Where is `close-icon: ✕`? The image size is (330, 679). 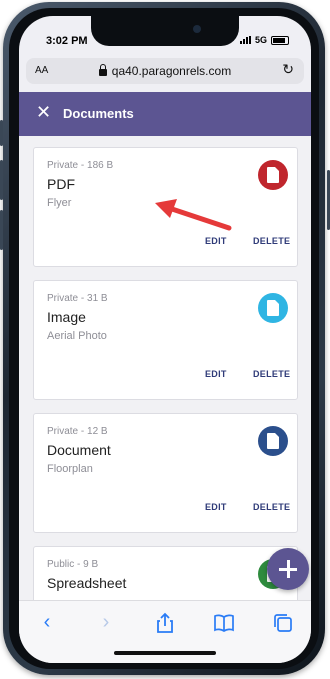 close-icon: ✕ is located at coordinates (43, 112).